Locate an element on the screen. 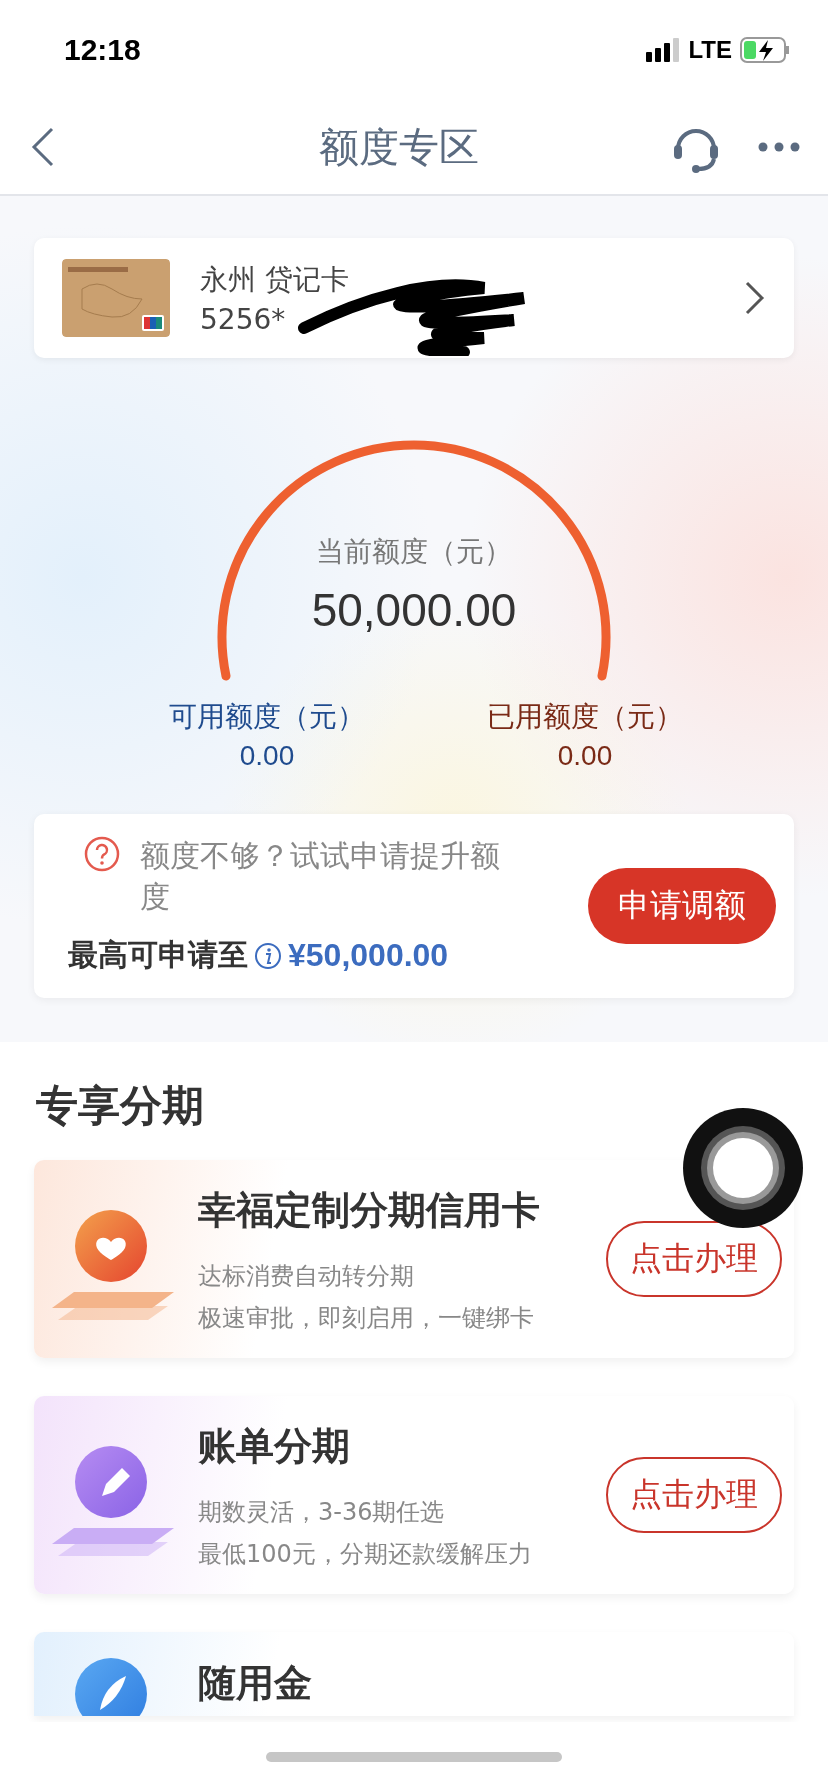  gauge-label: 当前额度（元） is located at coordinates (414, 552).